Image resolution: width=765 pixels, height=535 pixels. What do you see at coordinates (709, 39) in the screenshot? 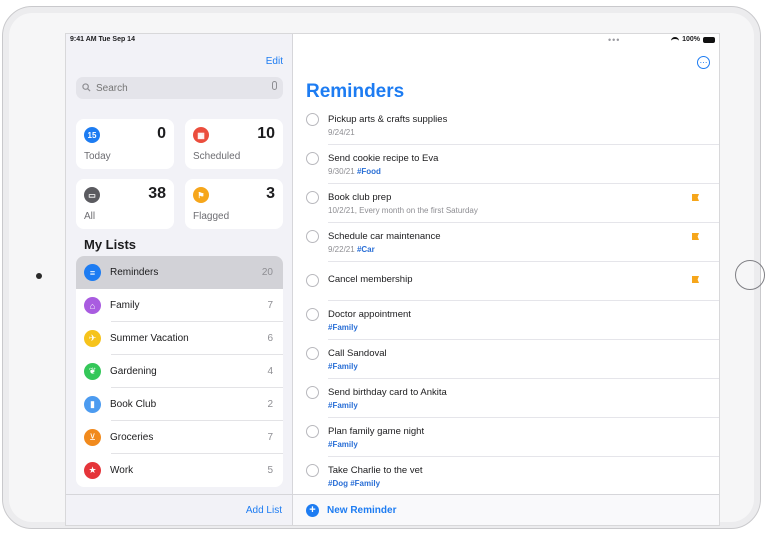
I see `battery-icon` at bounding box center [709, 39].